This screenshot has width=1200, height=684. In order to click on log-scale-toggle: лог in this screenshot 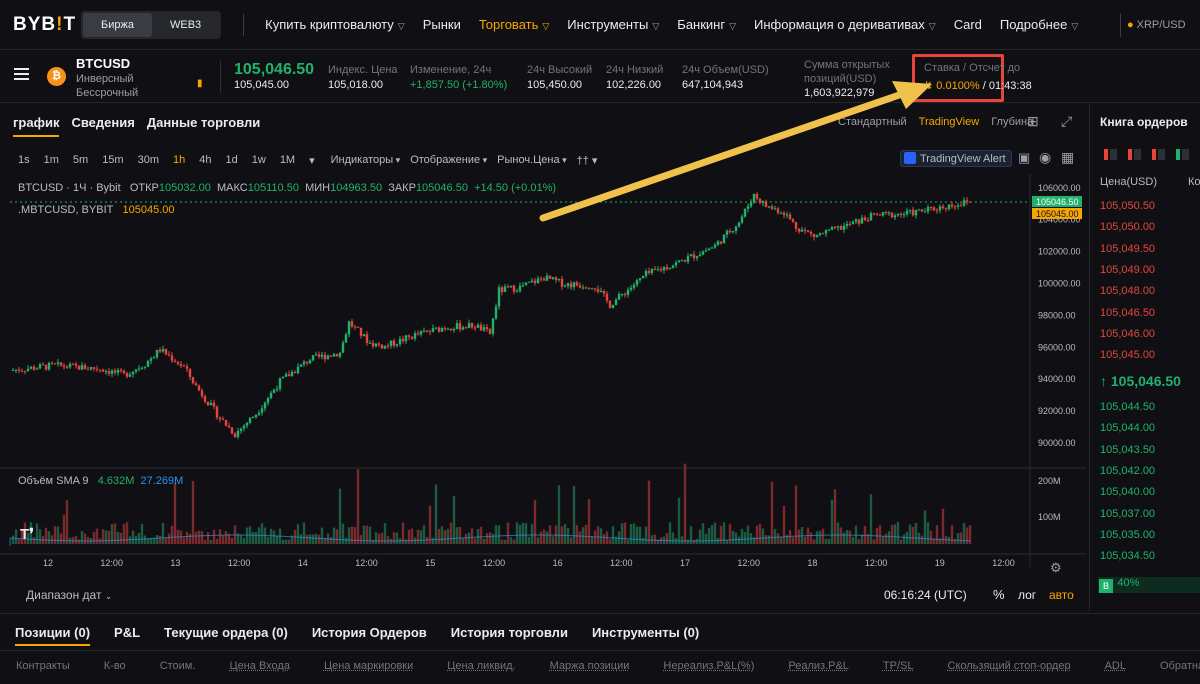, I will do `click(1027, 595)`.